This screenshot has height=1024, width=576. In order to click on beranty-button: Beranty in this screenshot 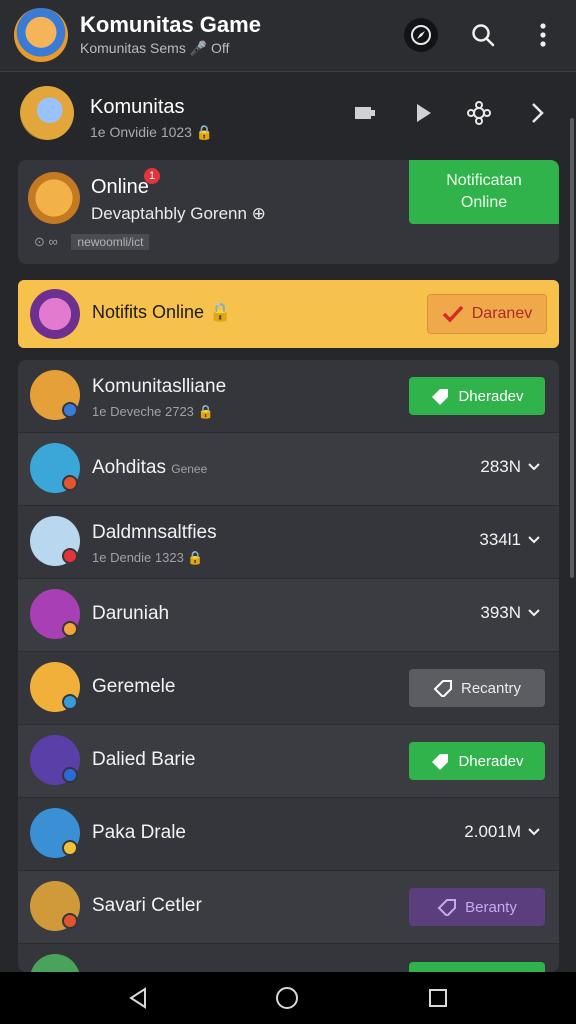, I will do `click(477, 907)`.